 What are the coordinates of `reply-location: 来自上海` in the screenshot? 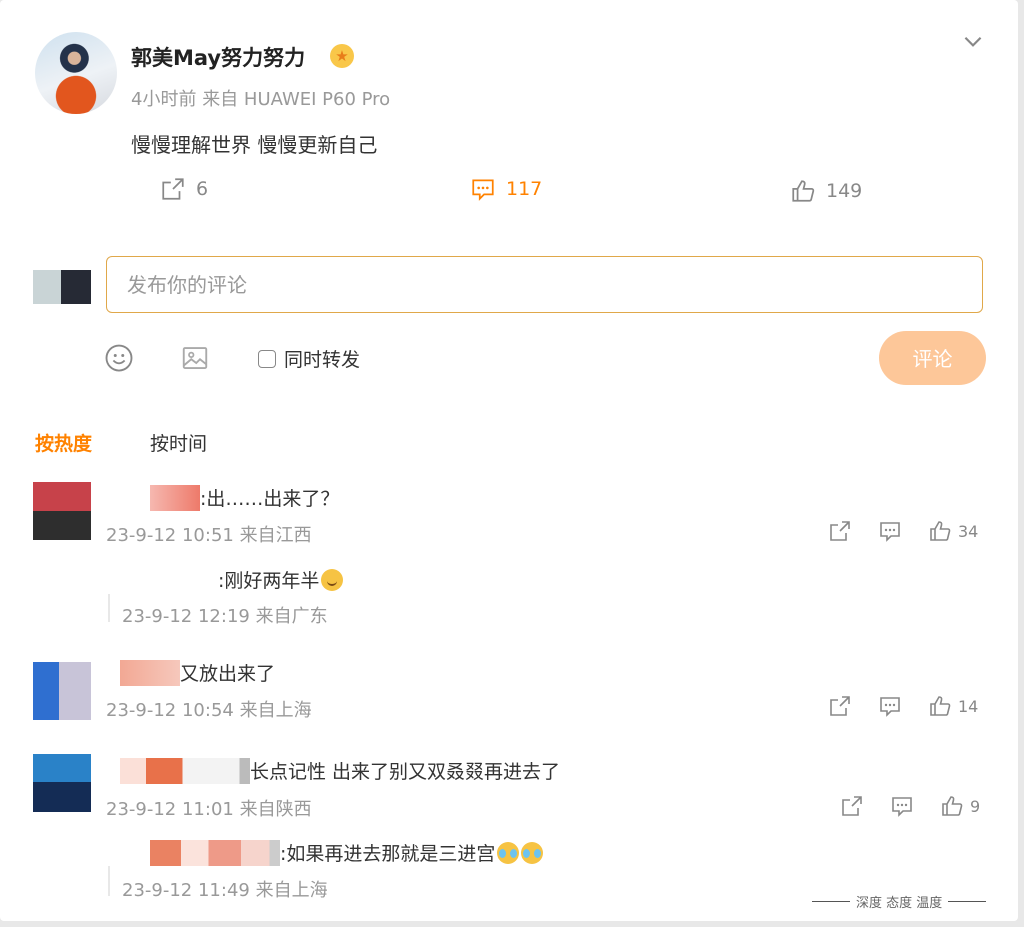 It's located at (291, 890).